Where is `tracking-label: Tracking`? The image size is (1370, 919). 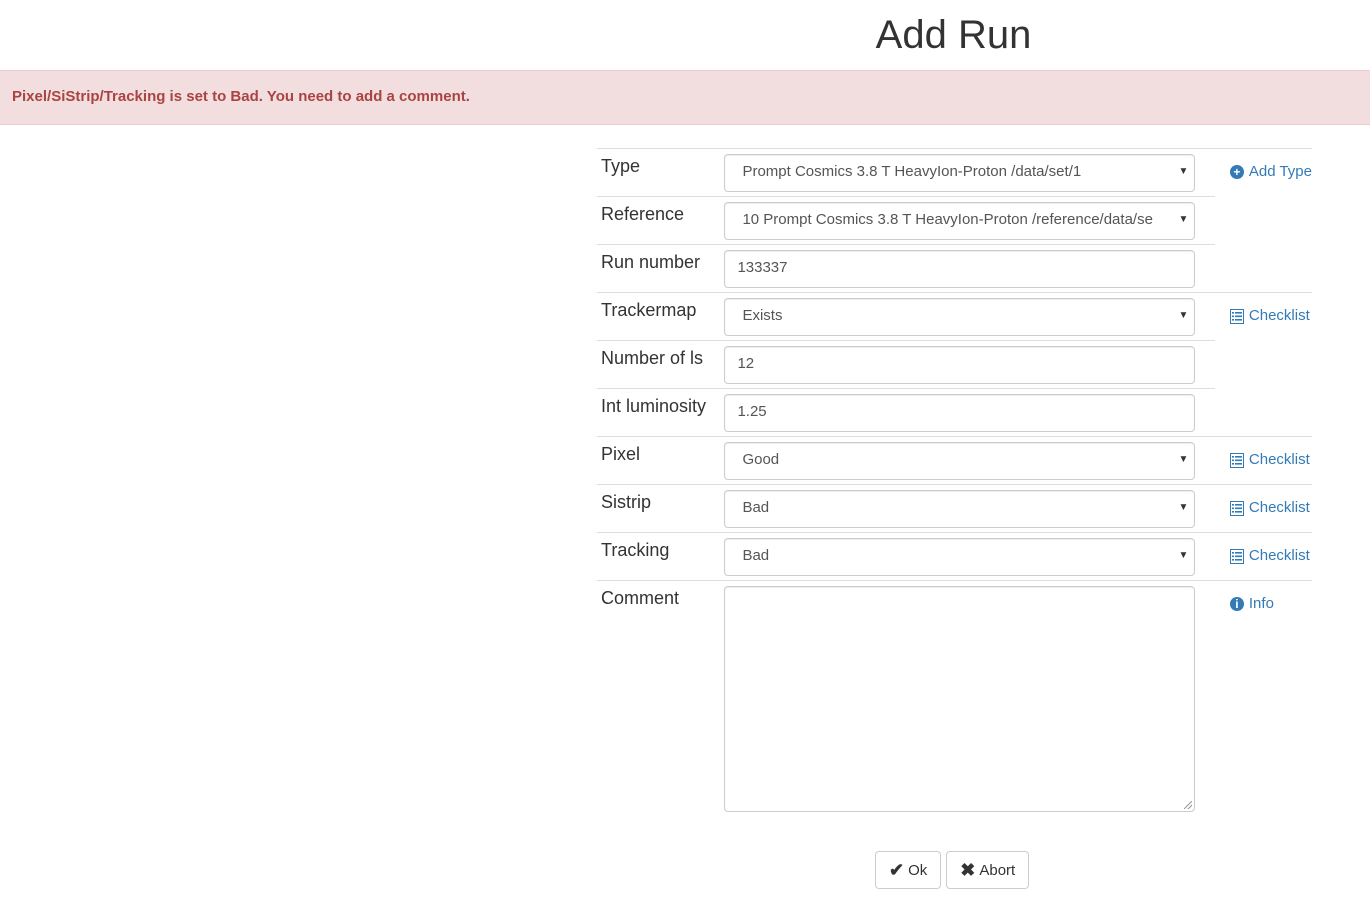 tracking-label: Tracking is located at coordinates (656, 556).